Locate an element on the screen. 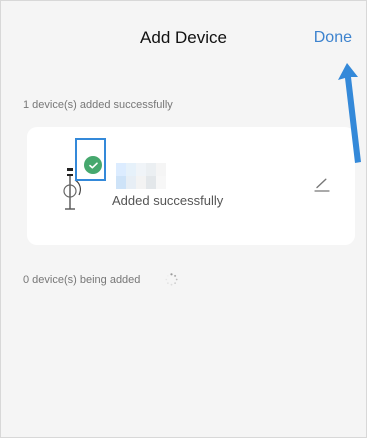 The image size is (367, 438). blurred-device-name is located at coordinates (141, 176).